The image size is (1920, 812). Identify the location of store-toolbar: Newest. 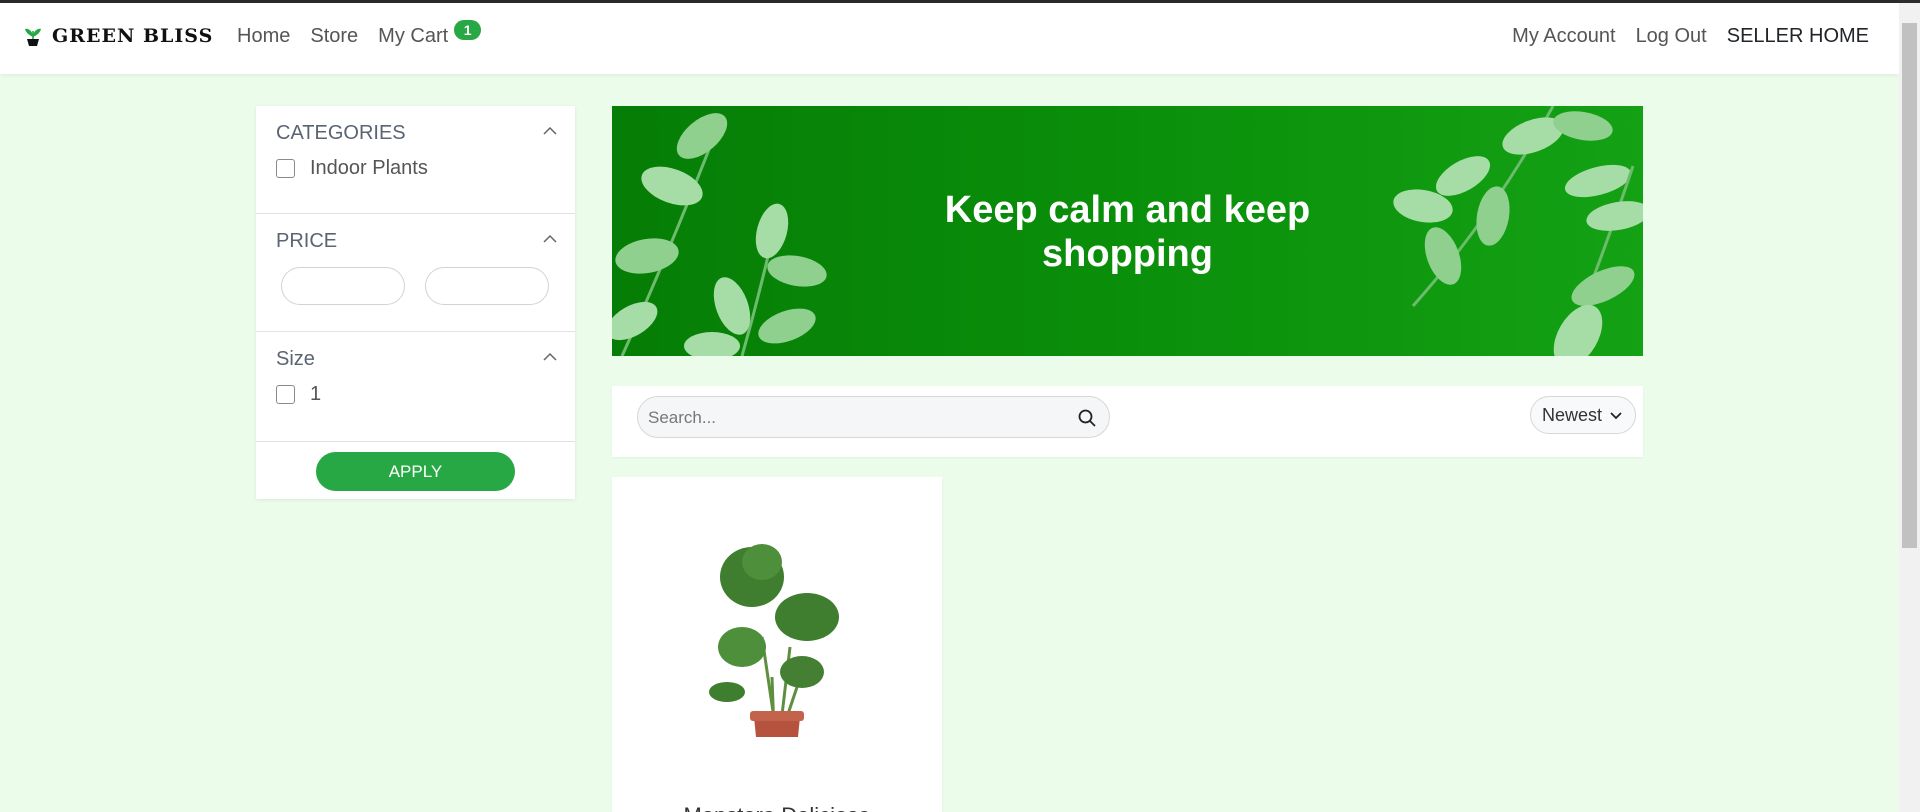
(1127, 421).